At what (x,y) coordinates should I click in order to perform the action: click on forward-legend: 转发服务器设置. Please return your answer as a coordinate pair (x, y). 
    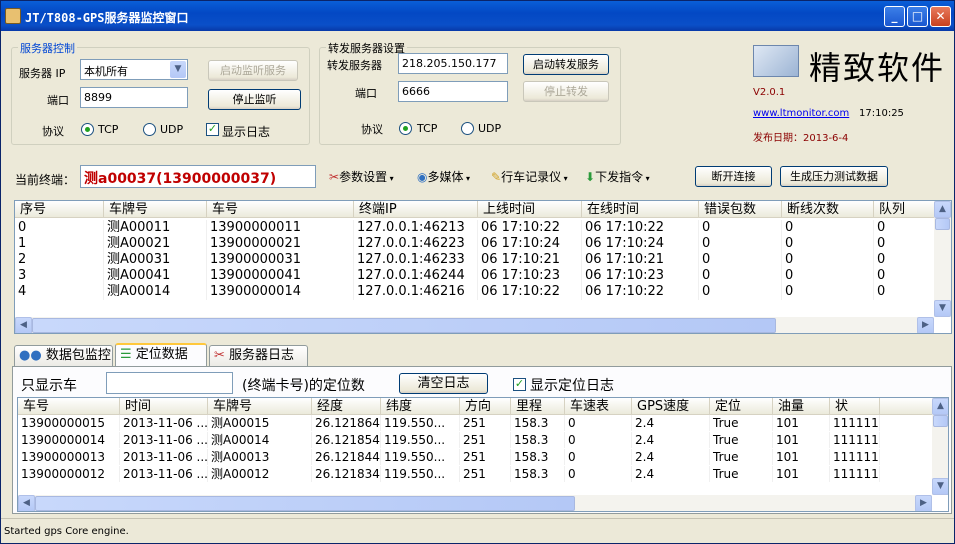
    Looking at the image, I should click on (366, 48).